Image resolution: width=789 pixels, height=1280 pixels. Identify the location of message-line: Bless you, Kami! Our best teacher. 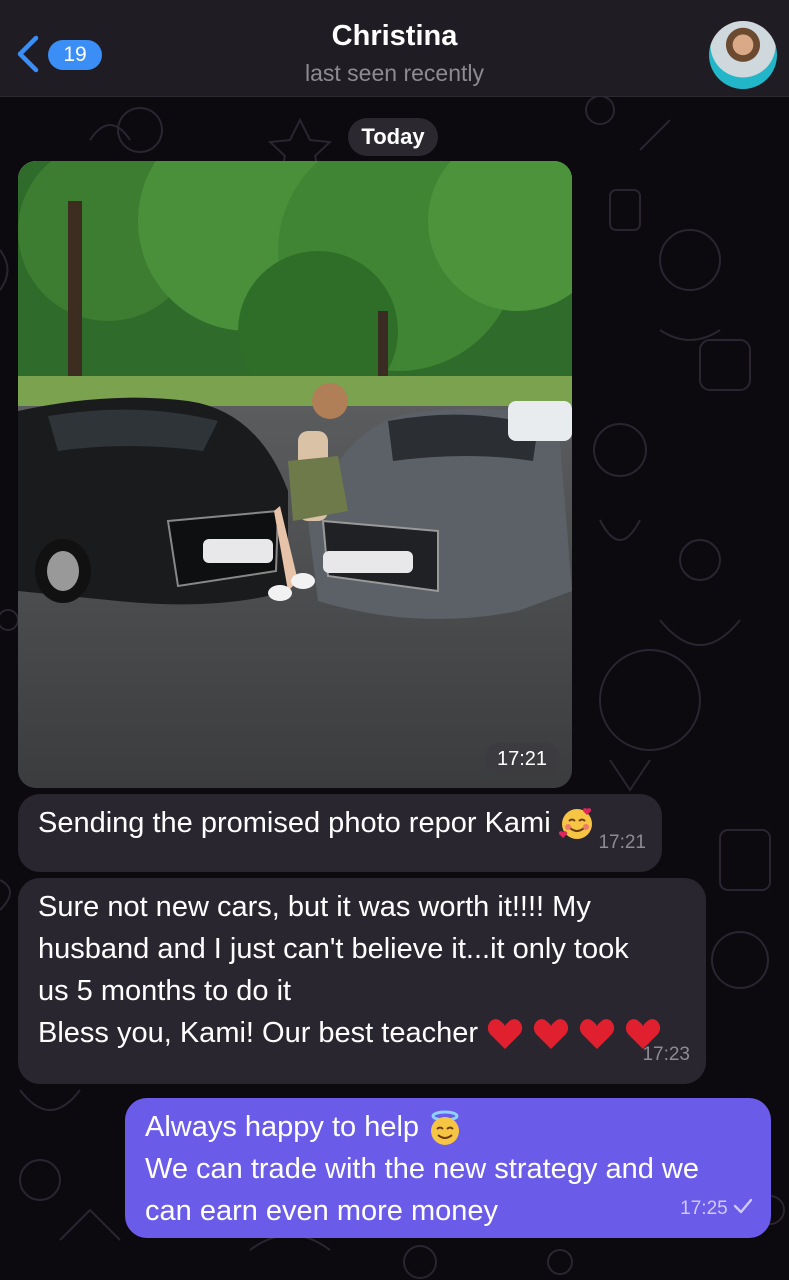
(258, 1033).